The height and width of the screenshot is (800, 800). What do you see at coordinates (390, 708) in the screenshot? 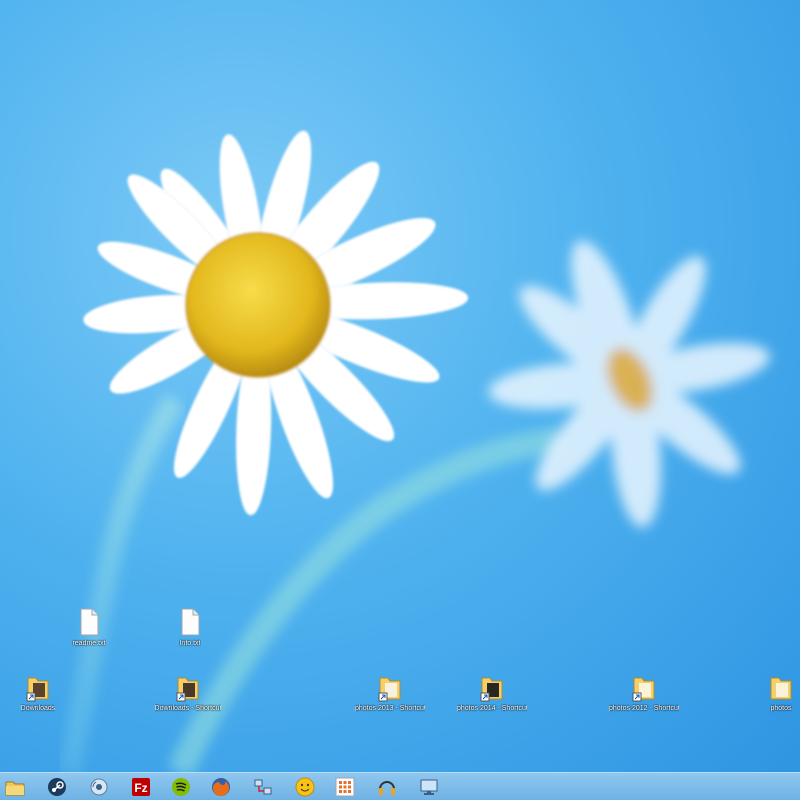
I see `icon-label: photos 2013 - Shortcut` at bounding box center [390, 708].